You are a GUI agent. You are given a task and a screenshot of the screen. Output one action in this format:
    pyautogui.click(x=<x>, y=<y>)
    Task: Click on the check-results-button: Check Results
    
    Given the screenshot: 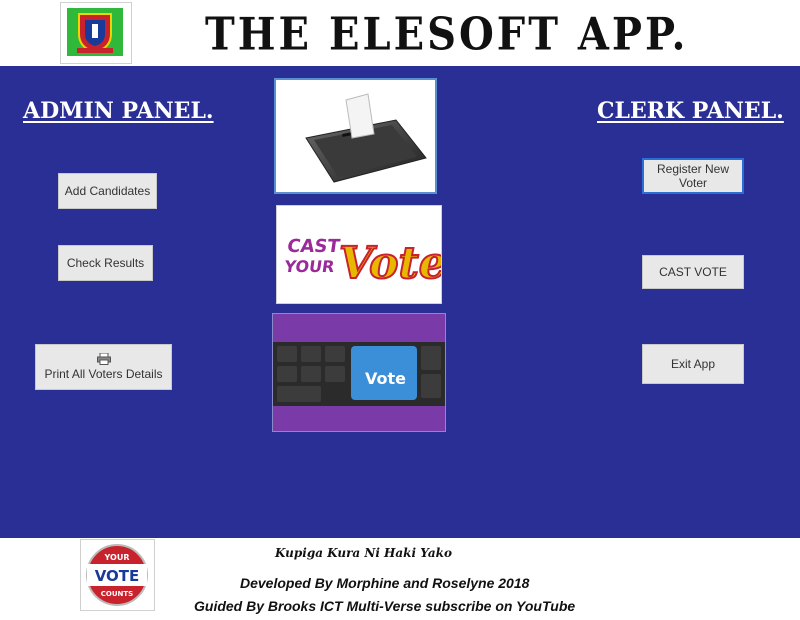 What is the action you would take?
    pyautogui.click(x=105, y=263)
    